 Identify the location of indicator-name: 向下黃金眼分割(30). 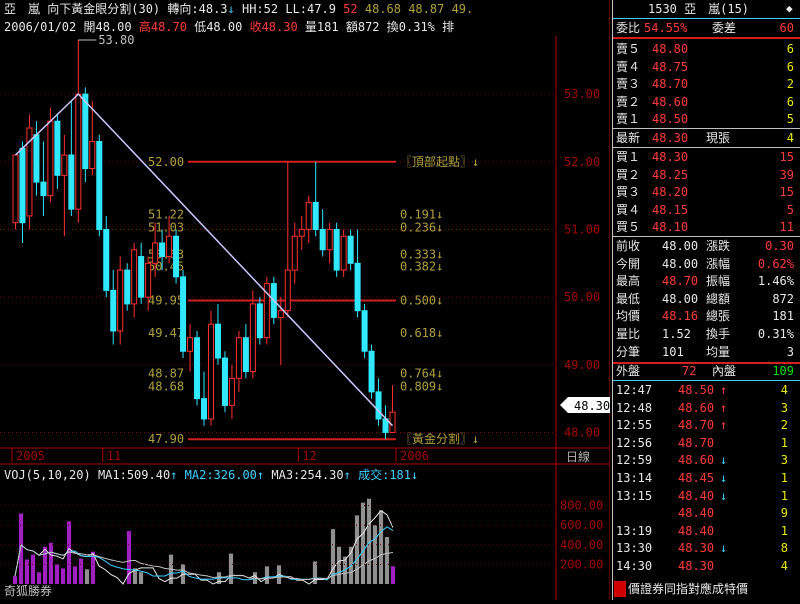
(103, 9).